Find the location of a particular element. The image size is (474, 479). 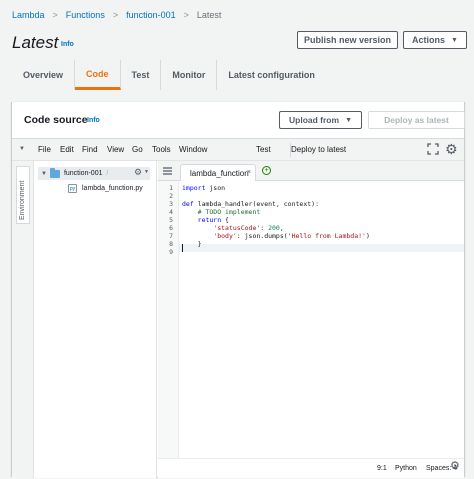

breadcrumb-function-001: function-001 is located at coordinates (151, 15).